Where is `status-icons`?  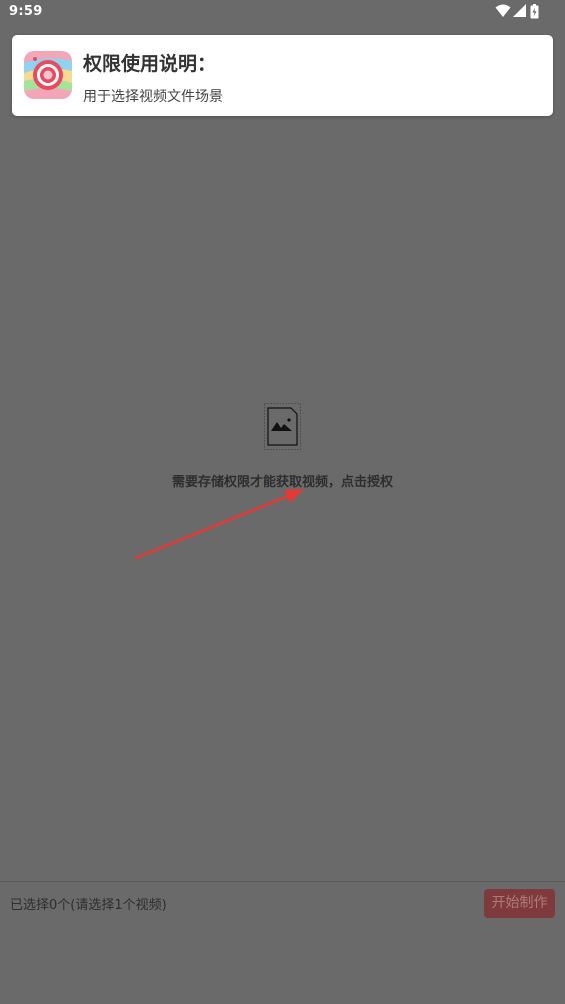 status-icons is located at coordinates (518, 12).